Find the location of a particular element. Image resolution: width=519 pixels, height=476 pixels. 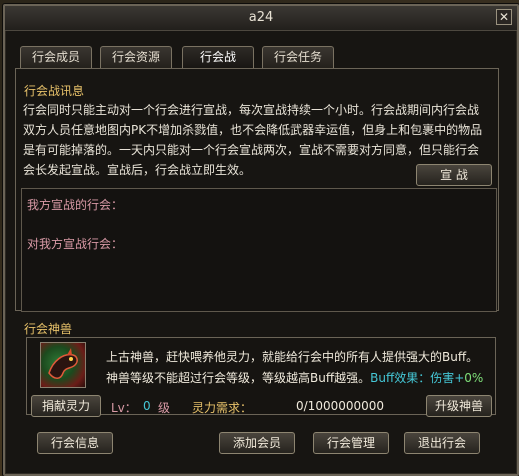

add-member-button: 添加会员 is located at coordinates (257, 443).